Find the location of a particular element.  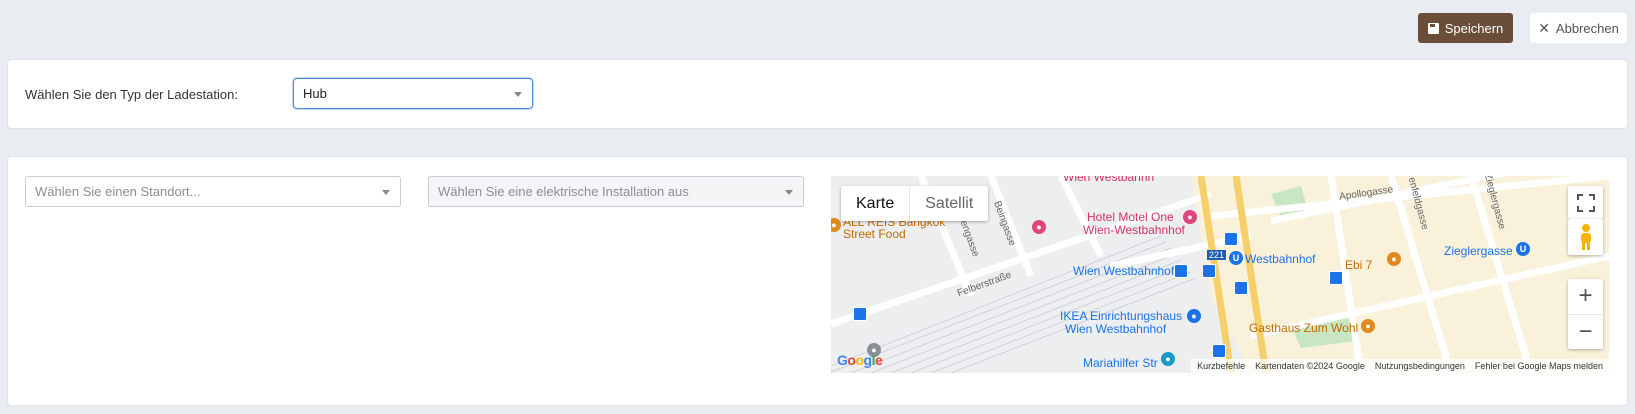

map-label-hotel-2: Wien-Westbahnhof is located at coordinates (1134, 230).